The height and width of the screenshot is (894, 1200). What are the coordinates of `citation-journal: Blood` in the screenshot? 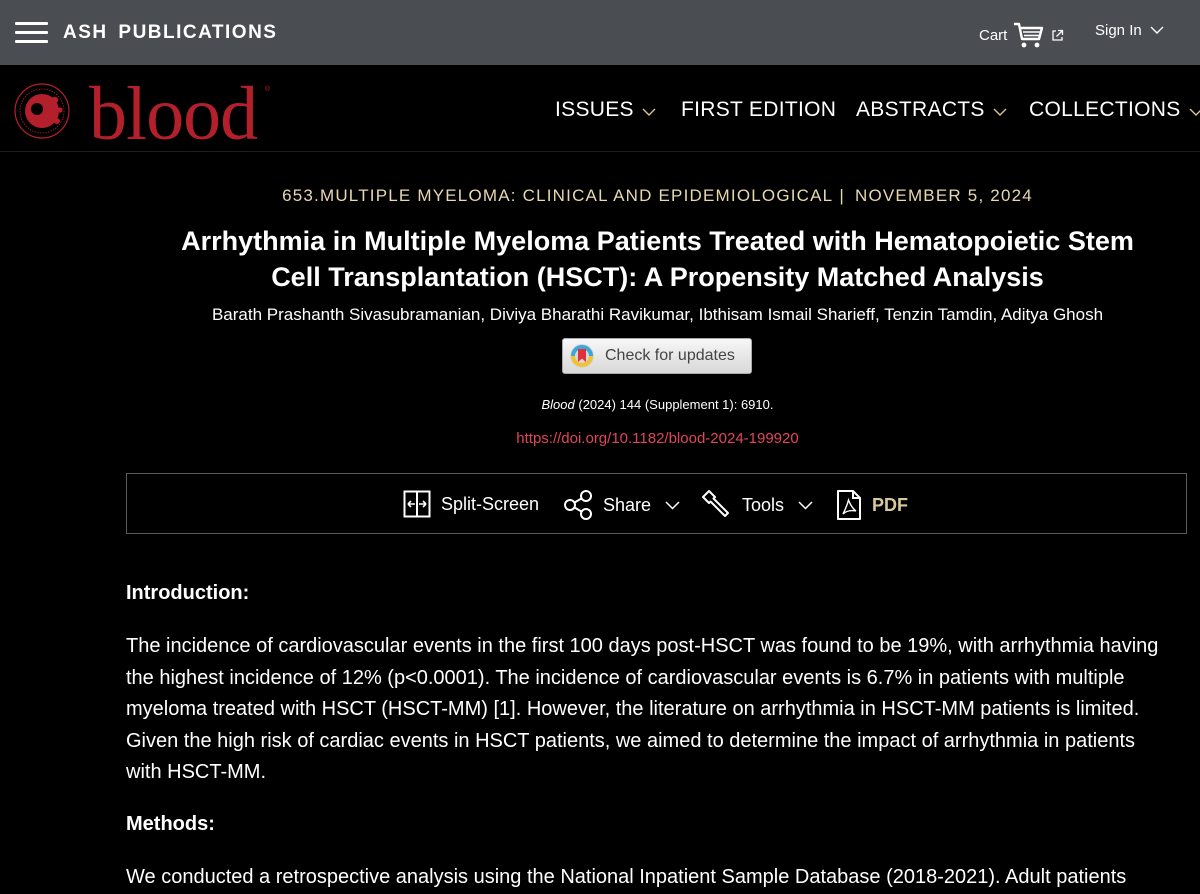 It's located at (558, 404).